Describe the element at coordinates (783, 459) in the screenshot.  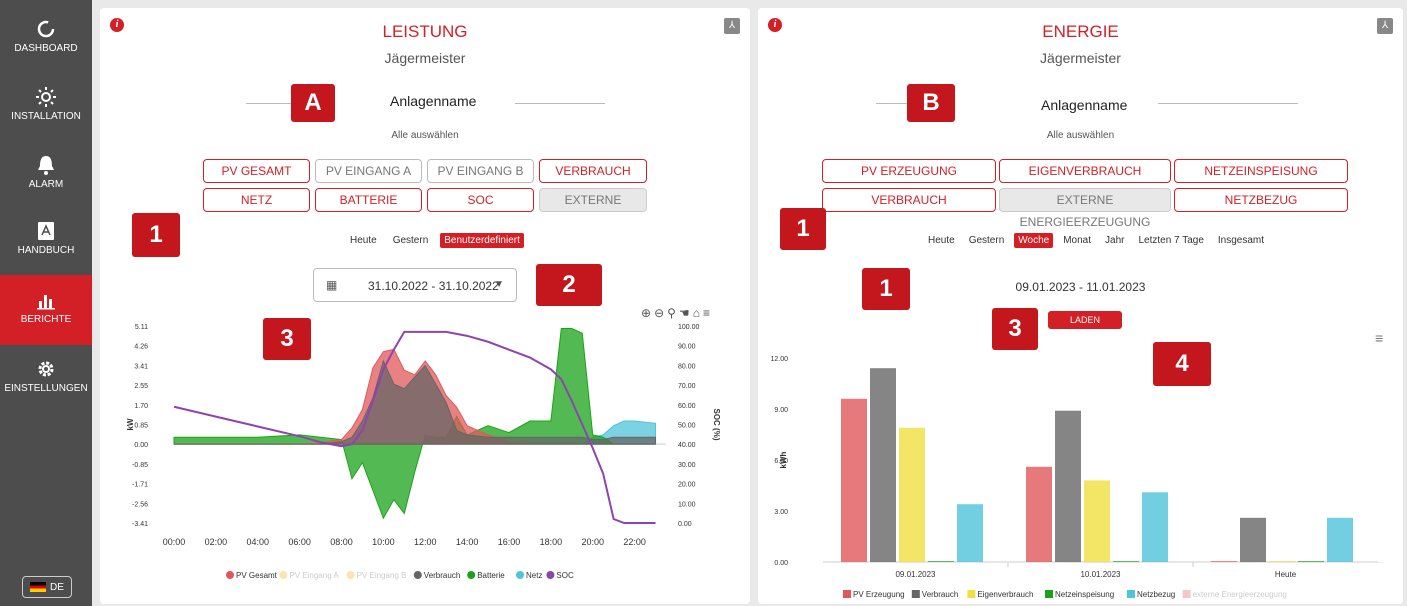
I see `y-axis-label: kWh` at that location.